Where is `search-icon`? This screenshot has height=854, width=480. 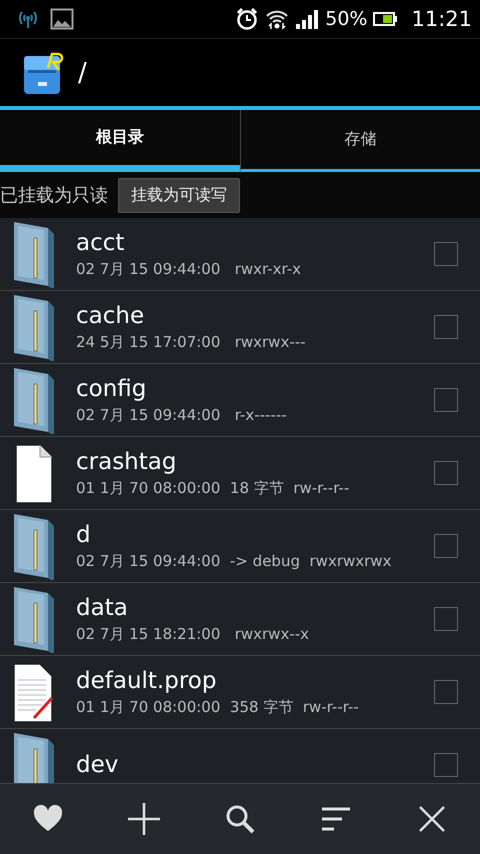 search-icon is located at coordinates (240, 819).